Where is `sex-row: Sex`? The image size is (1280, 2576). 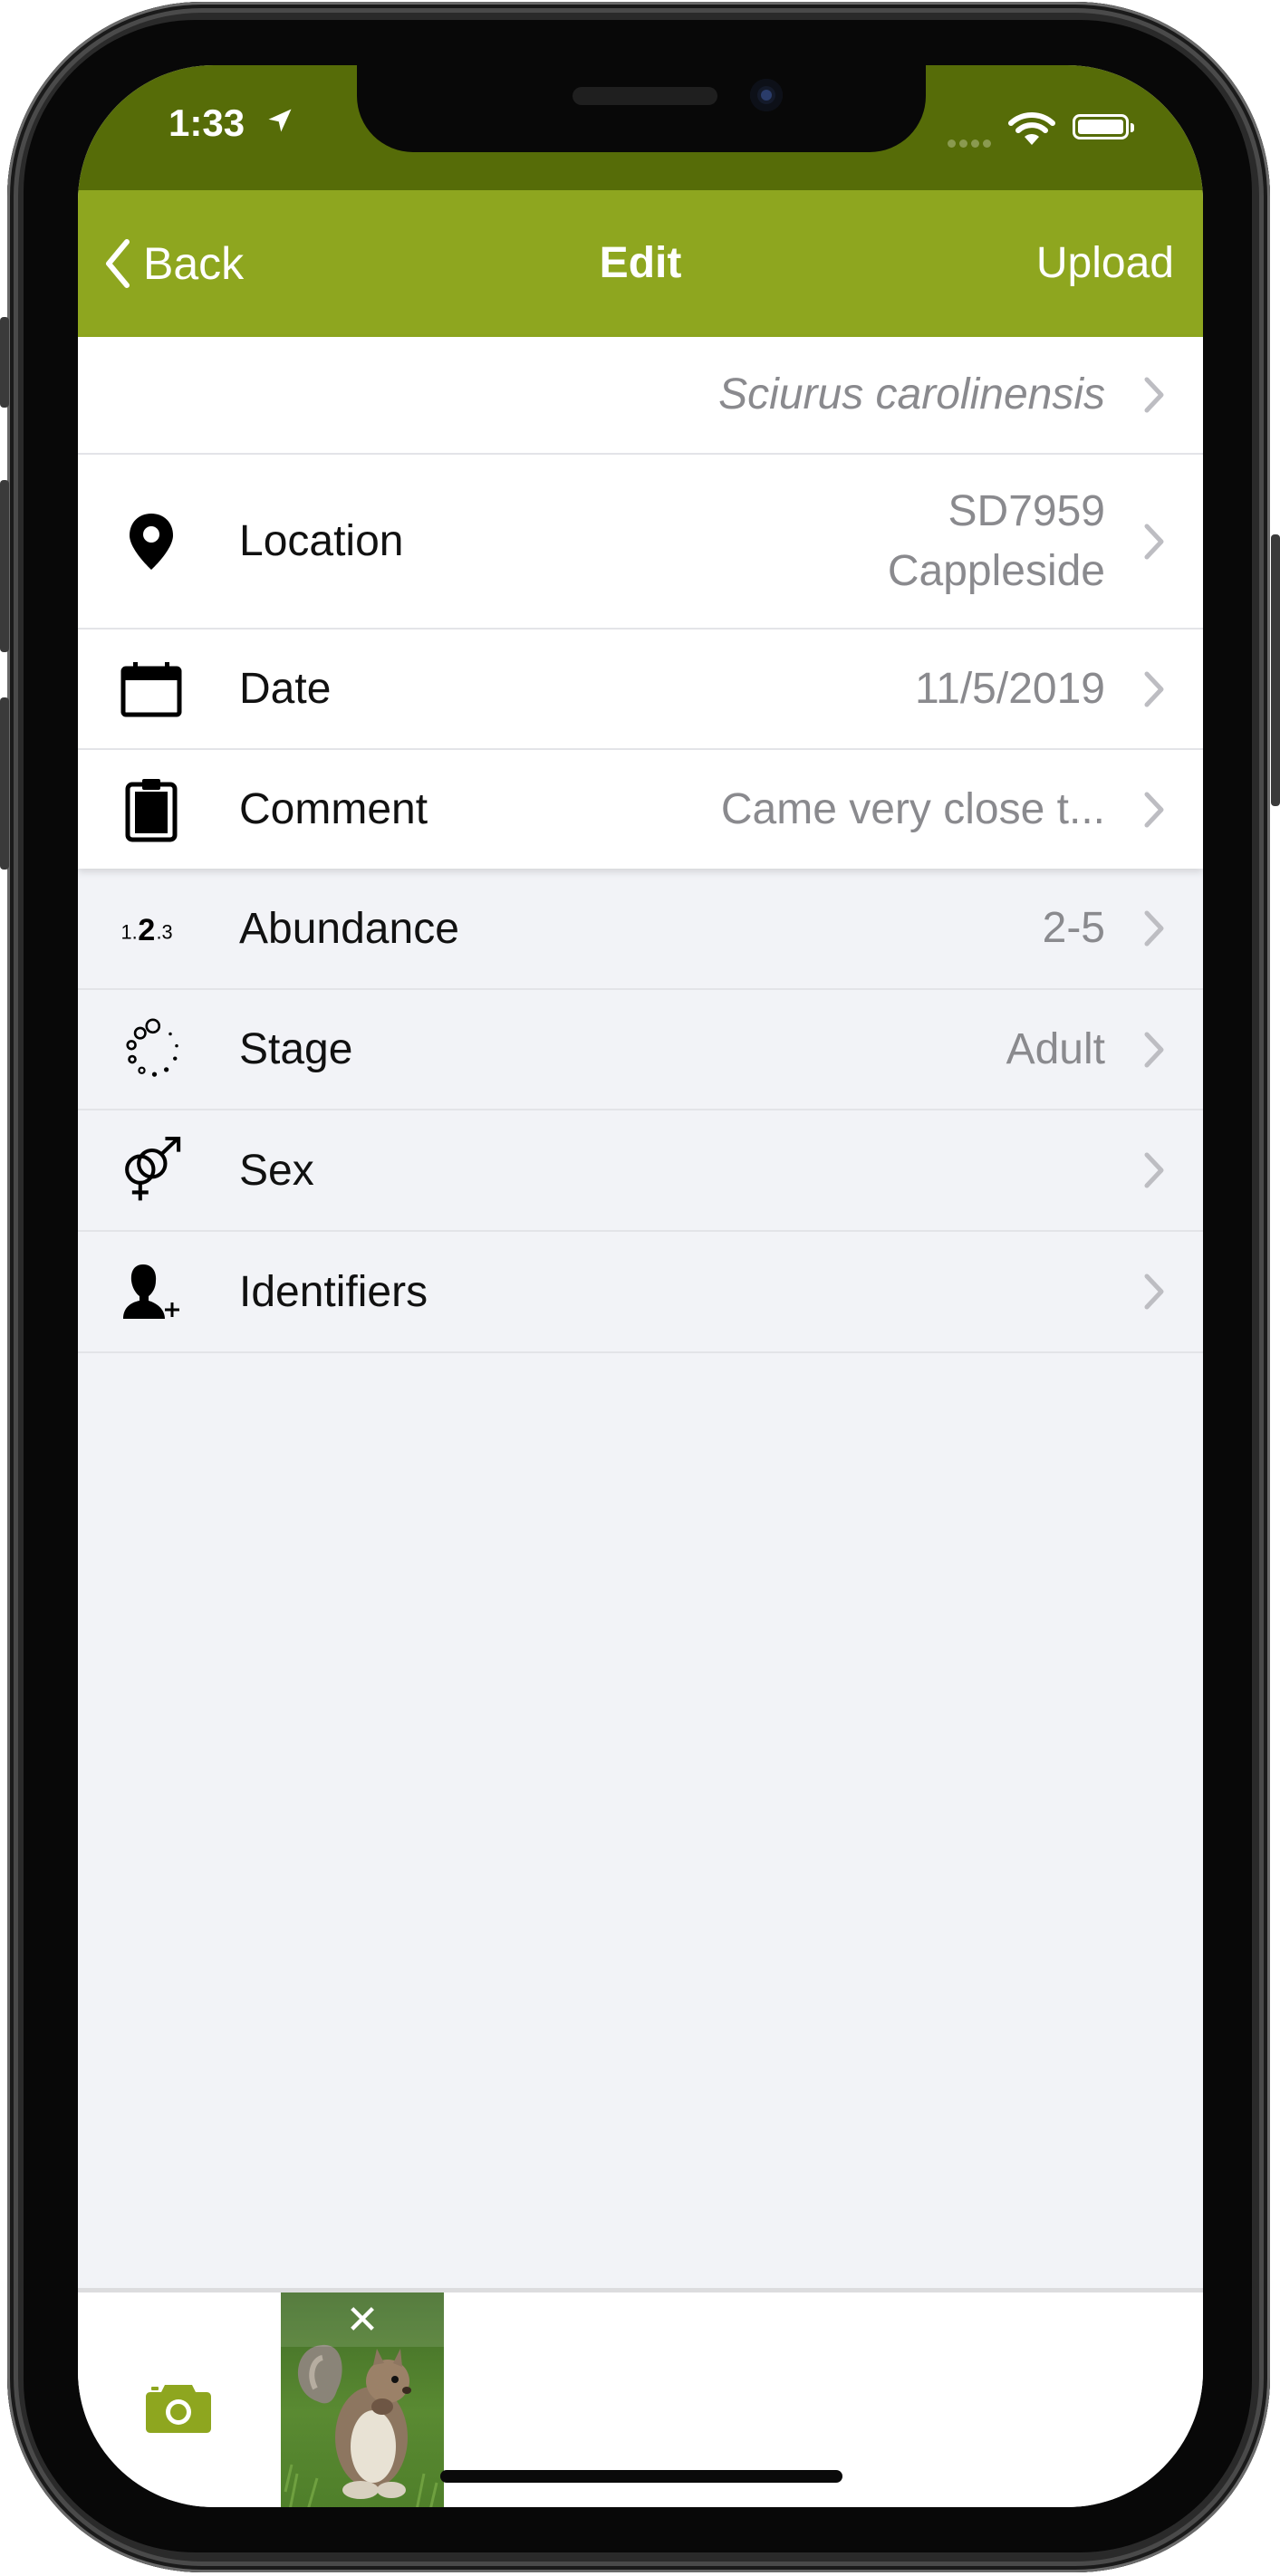
sex-row: Sex is located at coordinates (640, 1171).